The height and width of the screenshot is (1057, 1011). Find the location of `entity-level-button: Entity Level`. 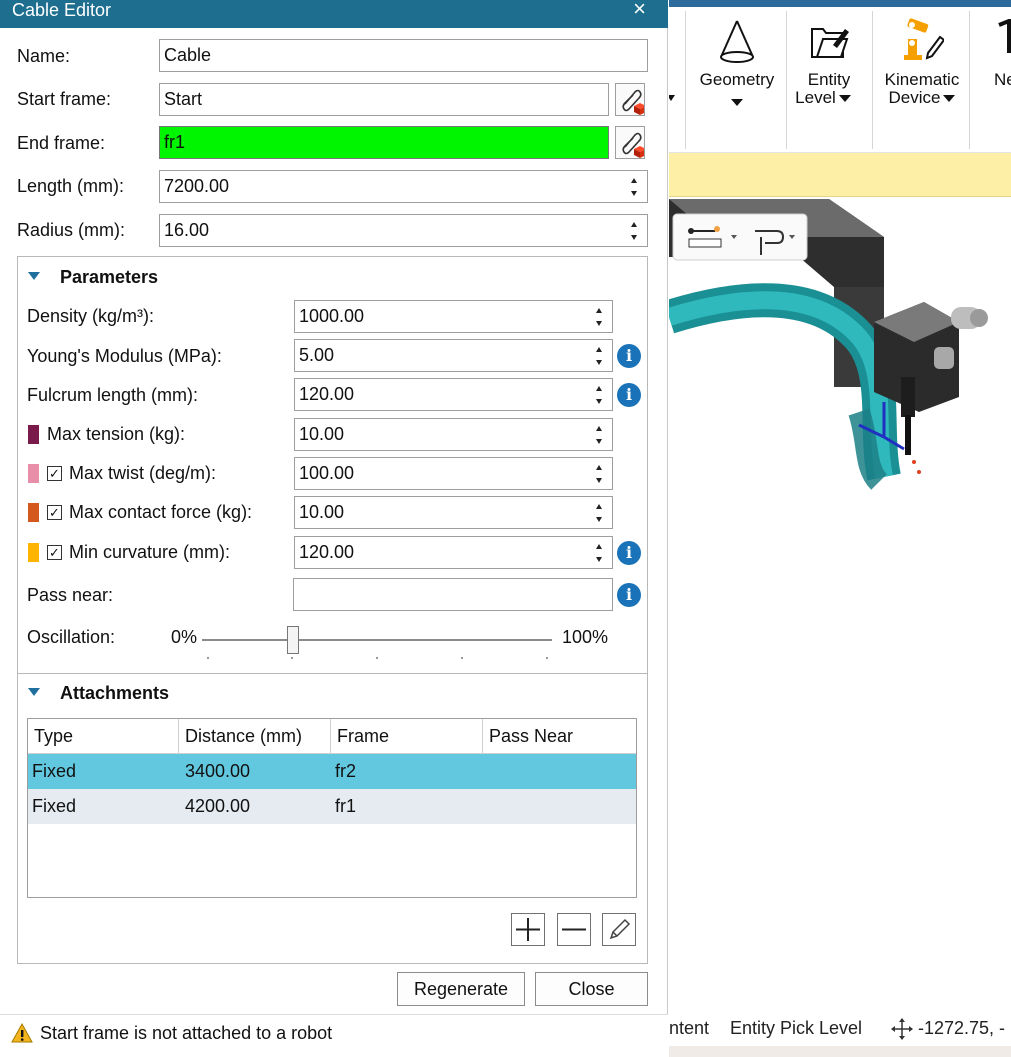

entity-level-button: Entity Level is located at coordinates (829, 77).